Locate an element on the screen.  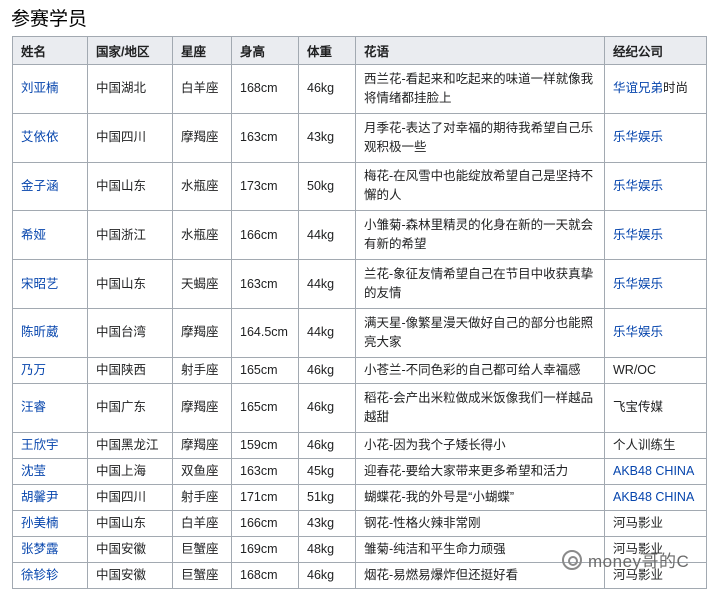
column-header-sign: 星座 is located at coordinates (202, 50).